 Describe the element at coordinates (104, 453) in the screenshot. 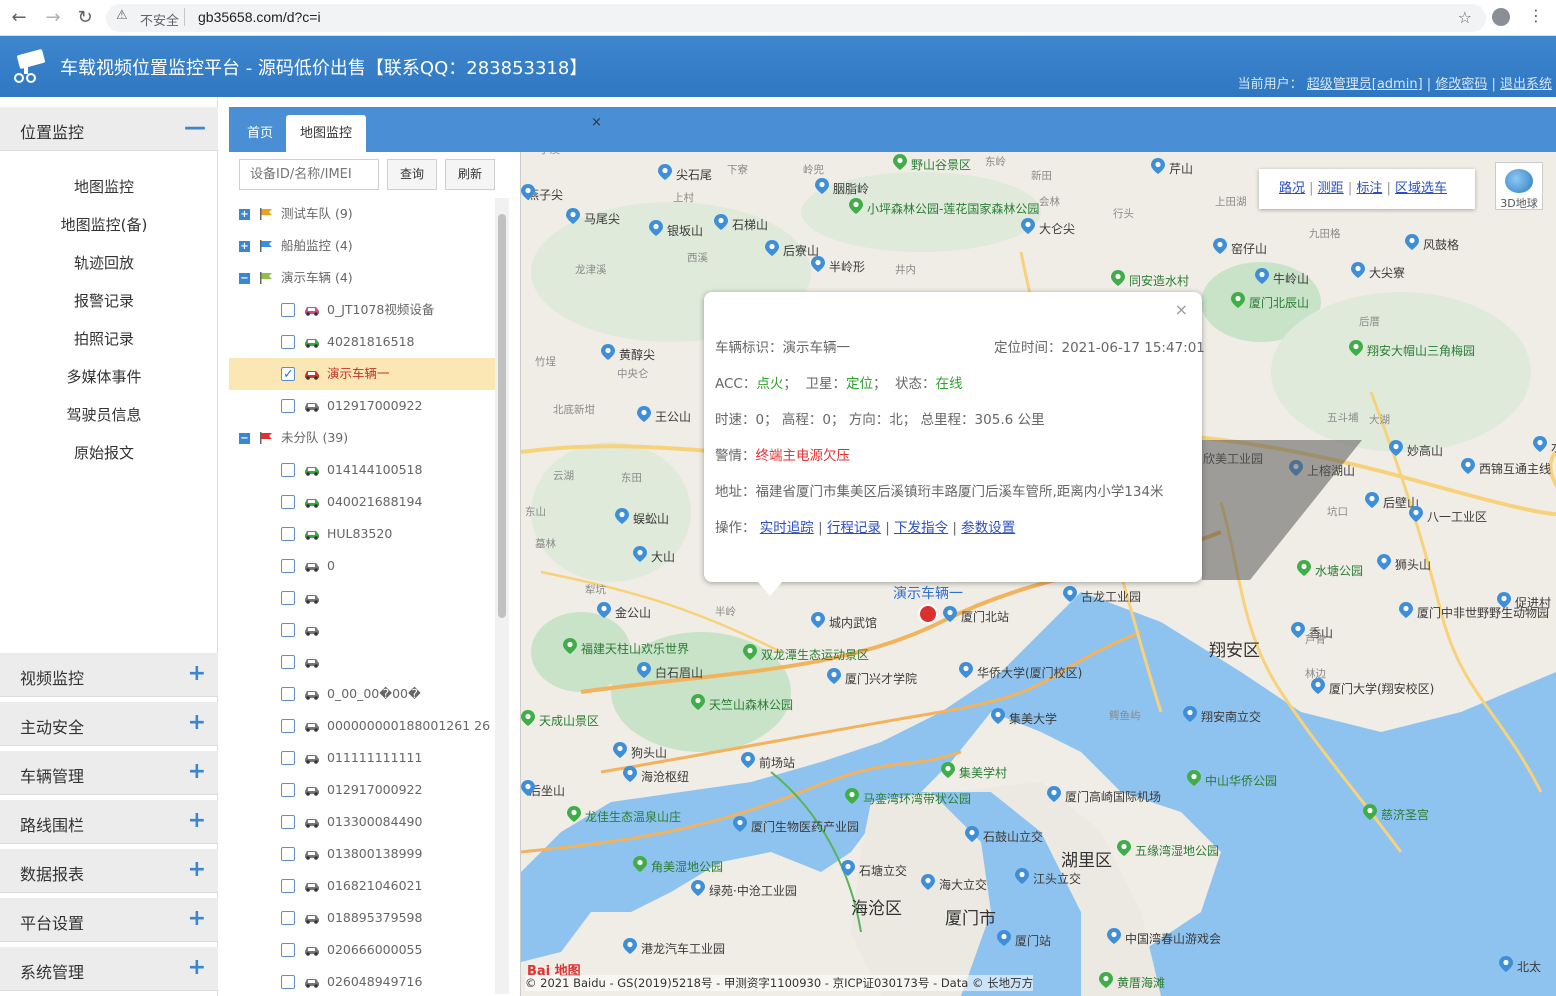

I see `sidebar-item: 原始报文` at that location.